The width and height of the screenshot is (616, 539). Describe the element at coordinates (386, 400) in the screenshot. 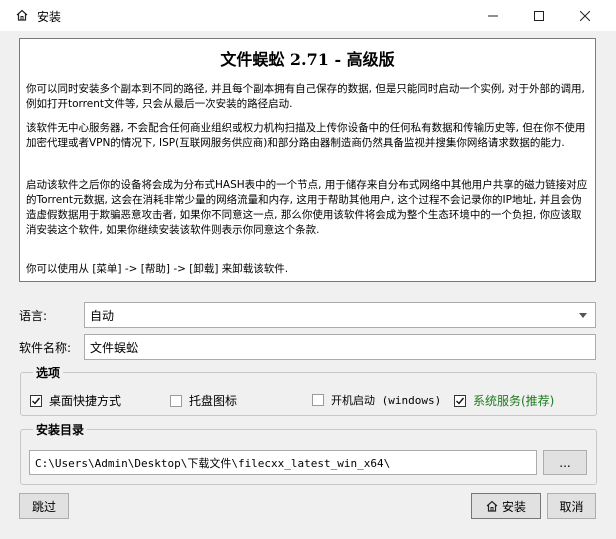

I see `autostart-label: 开机启动 (windows)` at that location.